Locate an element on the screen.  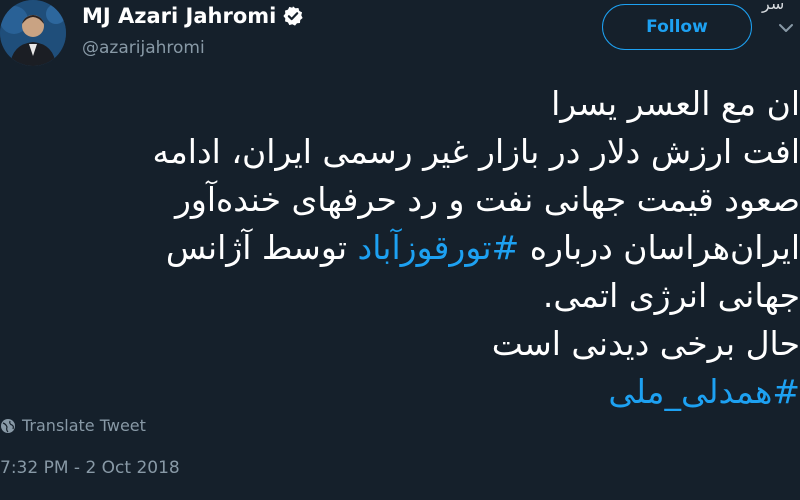
tweet-timestamp: 7:32 PM - 2 Oct 2018 is located at coordinates (90, 468).